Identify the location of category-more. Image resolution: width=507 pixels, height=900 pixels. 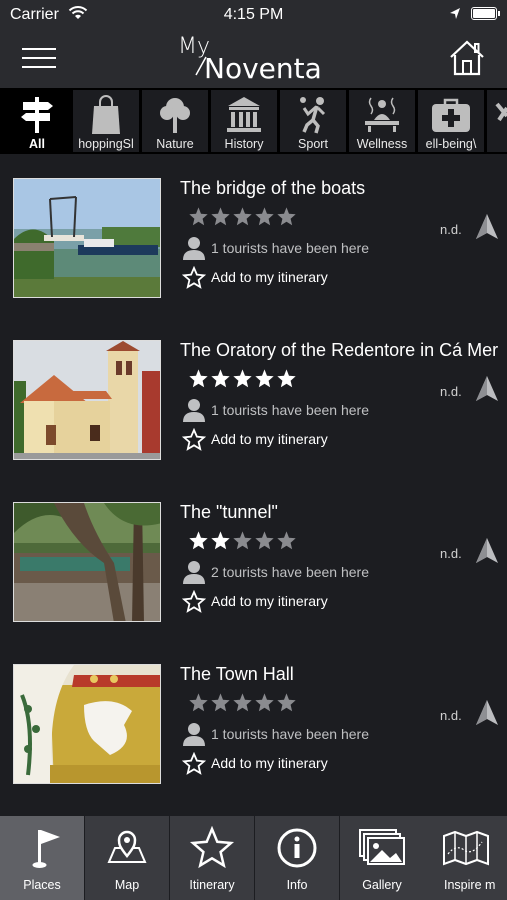
(497, 121).